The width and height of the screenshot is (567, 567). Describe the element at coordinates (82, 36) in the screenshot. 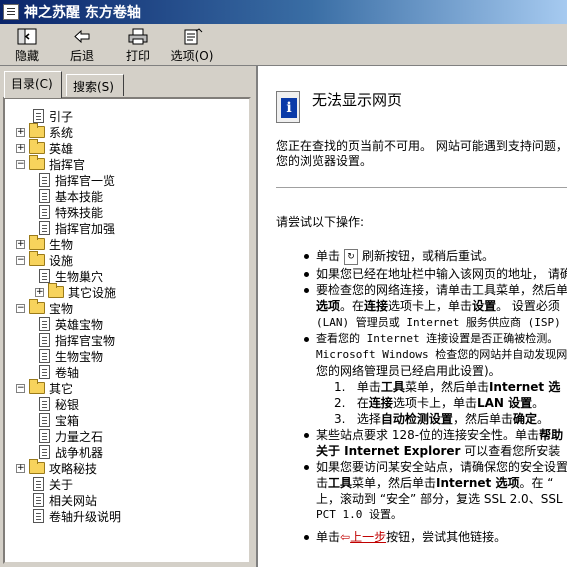

I see `back-arrow-icon` at that location.